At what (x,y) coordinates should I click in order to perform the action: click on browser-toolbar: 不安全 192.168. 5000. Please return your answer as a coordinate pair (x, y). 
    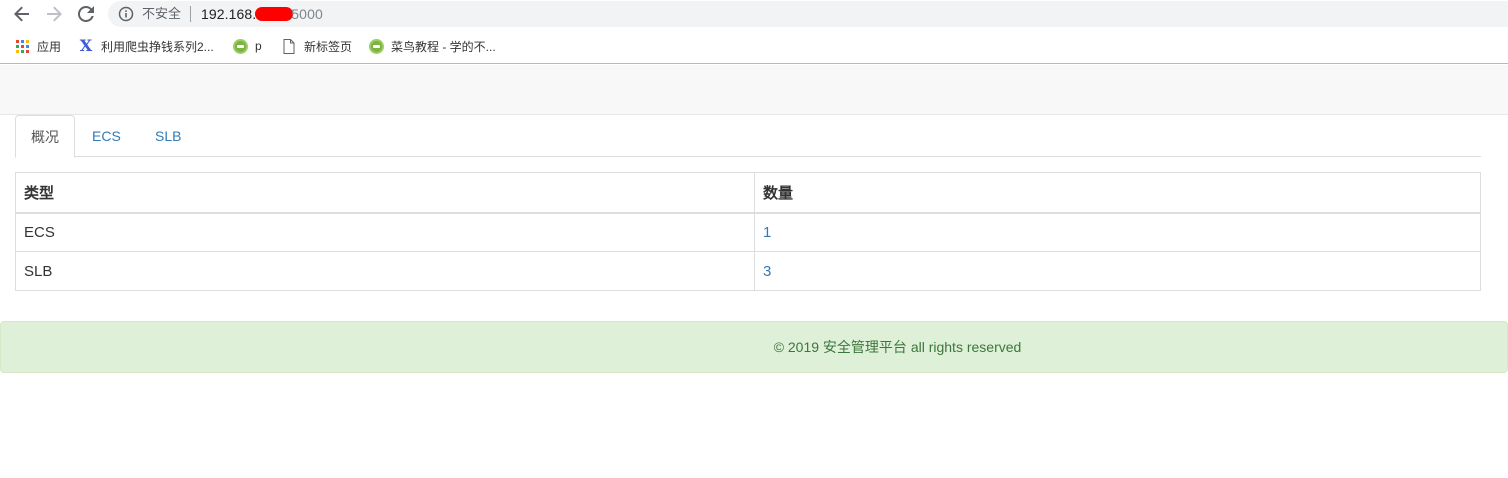
    Looking at the image, I should click on (754, 14).